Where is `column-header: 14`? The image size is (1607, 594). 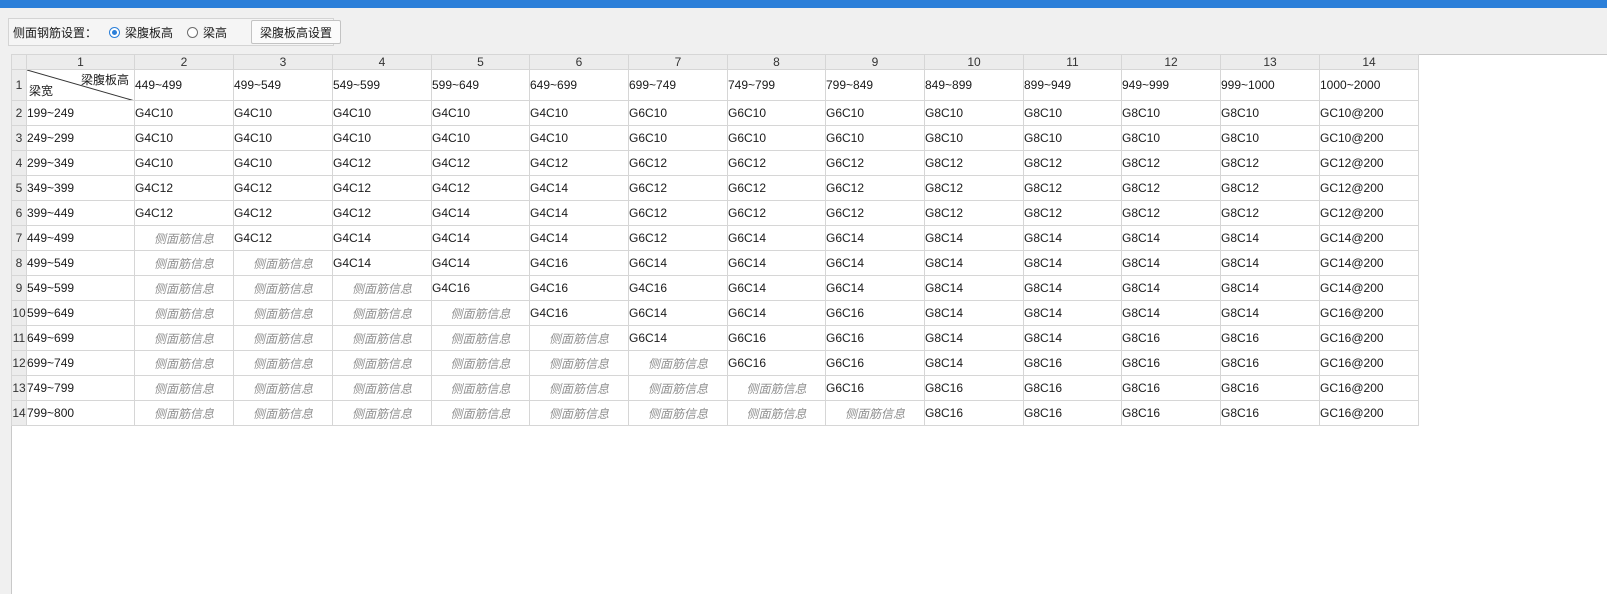
column-header: 14 is located at coordinates (1369, 62).